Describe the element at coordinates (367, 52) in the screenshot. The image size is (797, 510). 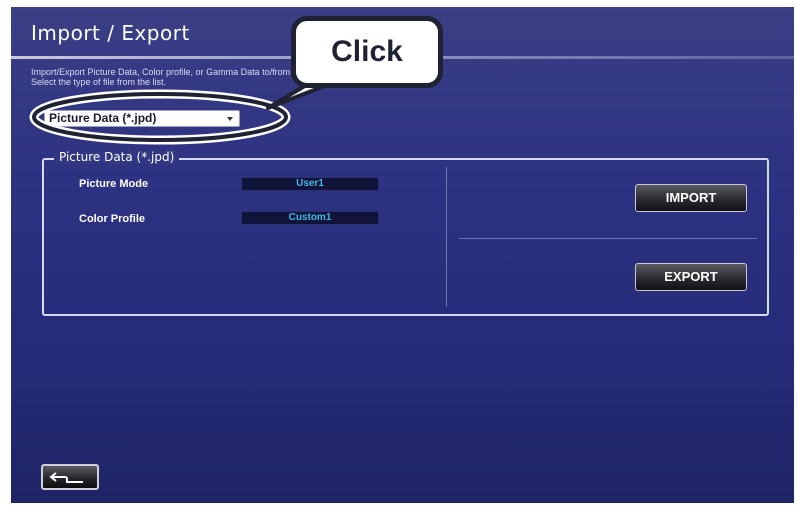
I see `click-callout: Click` at that location.